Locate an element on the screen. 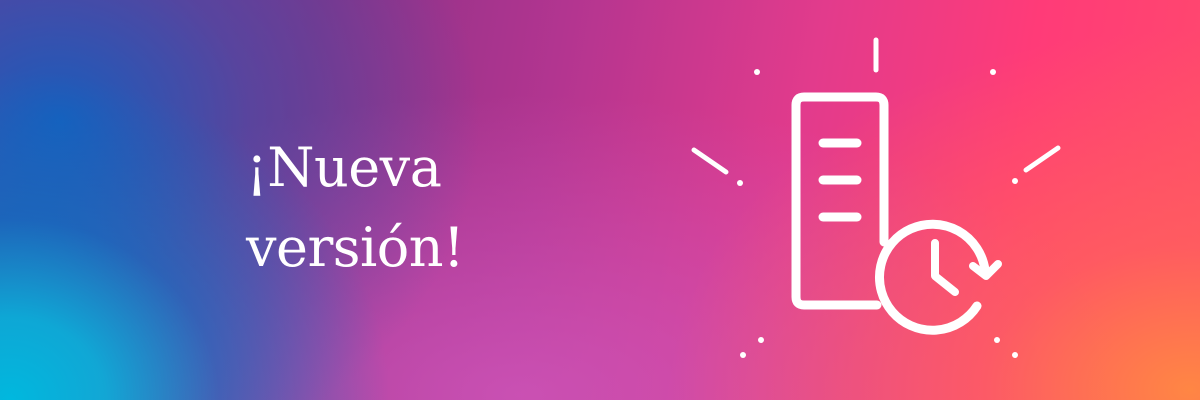 This screenshot has width=1200, height=400. document-outline is located at coordinates (840, 201).